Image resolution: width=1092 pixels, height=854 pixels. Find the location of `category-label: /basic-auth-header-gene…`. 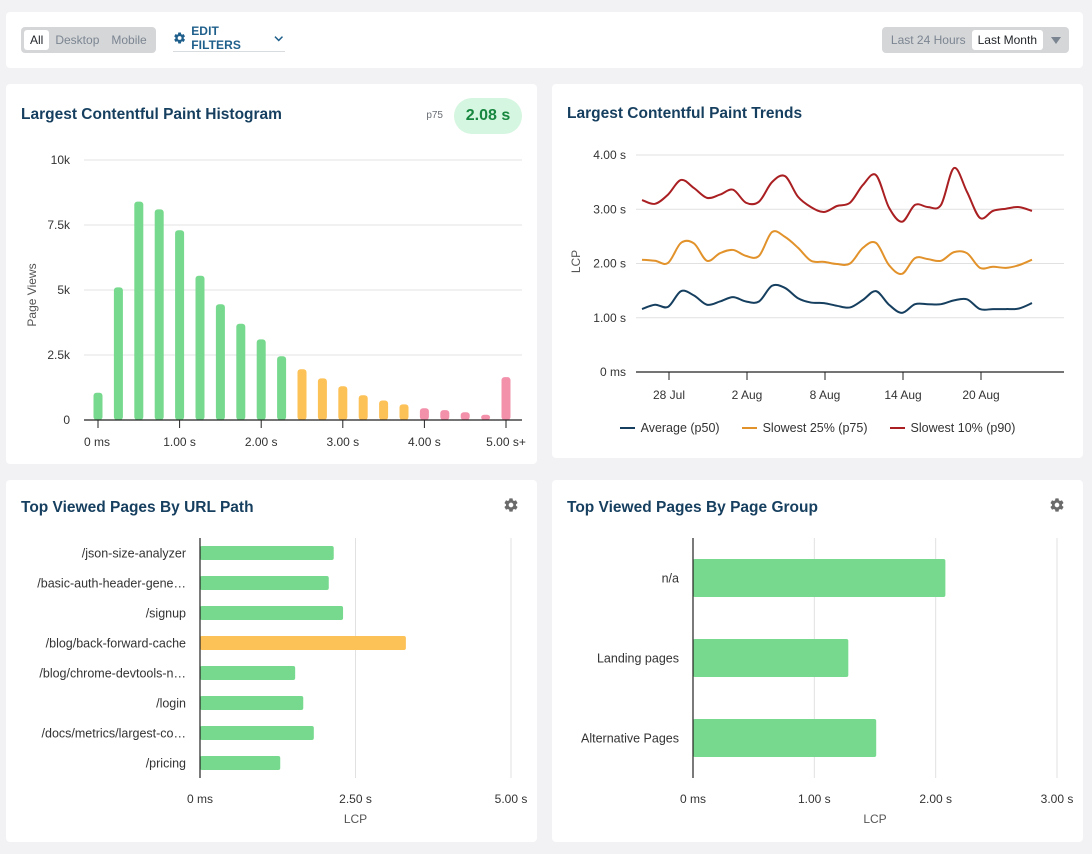

category-label: /basic-auth-header-gene… is located at coordinates (111, 584).